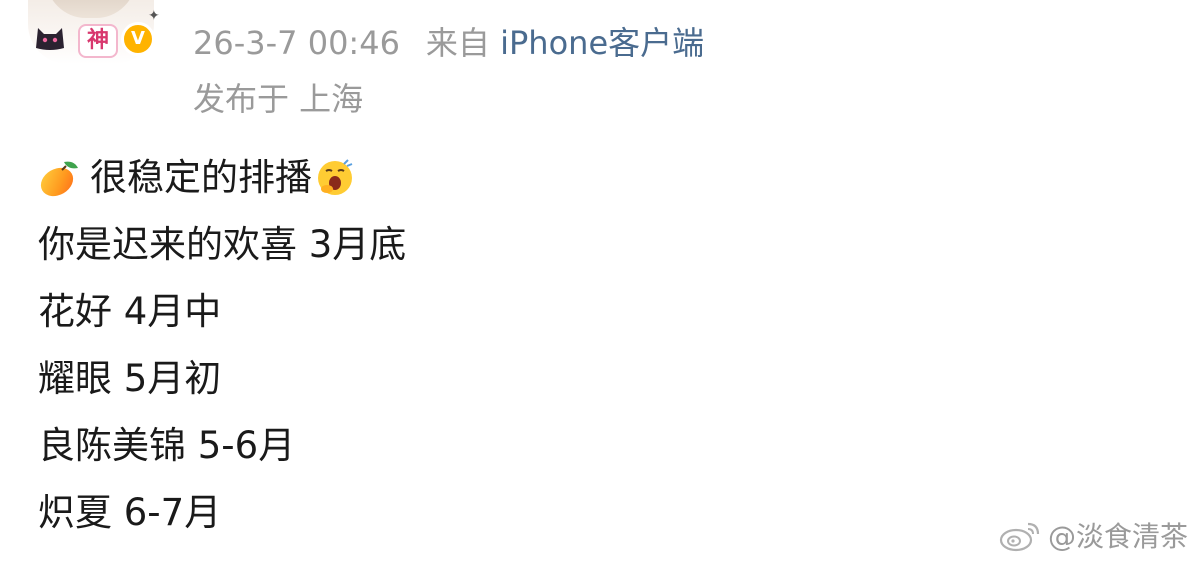 The width and height of the screenshot is (1200, 563). What do you see at coordinates (222, 244) in the screenshot?
I see `post-line: 你是迟来的欢喜 3月底` at bounding box center [222, 244].